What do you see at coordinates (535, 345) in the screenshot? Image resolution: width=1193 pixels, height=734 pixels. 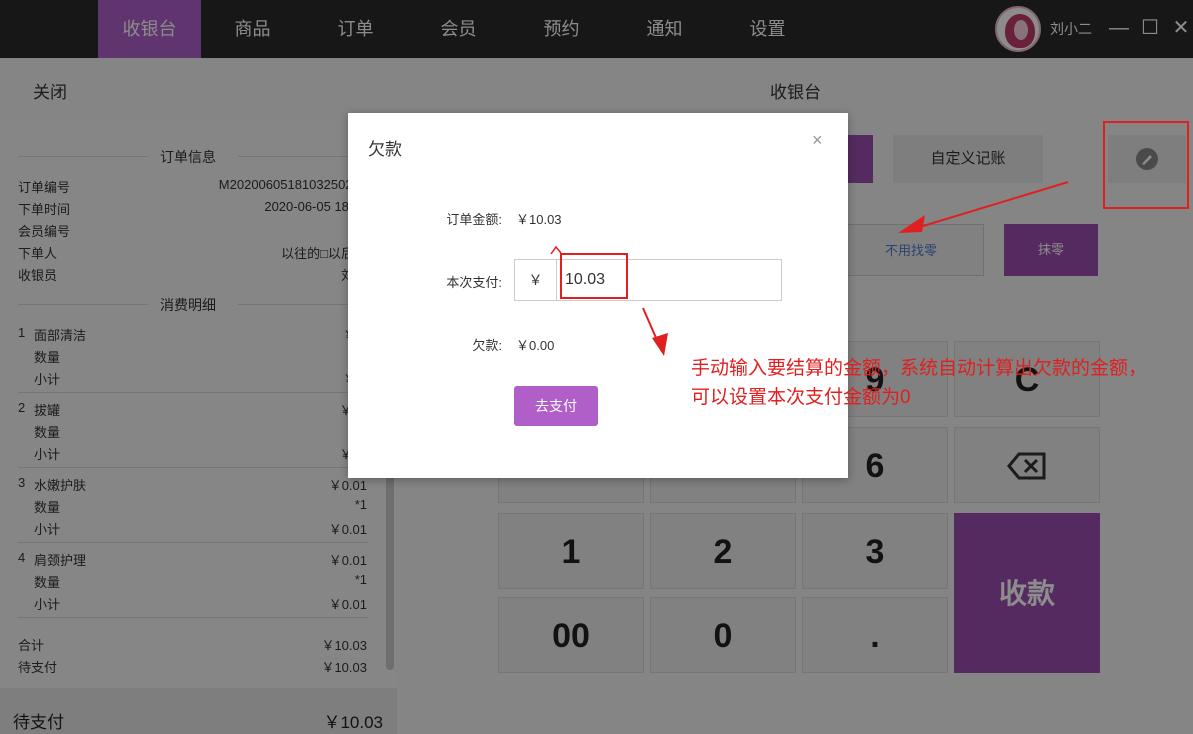 I see `debt-value: ￥0.00` at bounding box center [535, 345].